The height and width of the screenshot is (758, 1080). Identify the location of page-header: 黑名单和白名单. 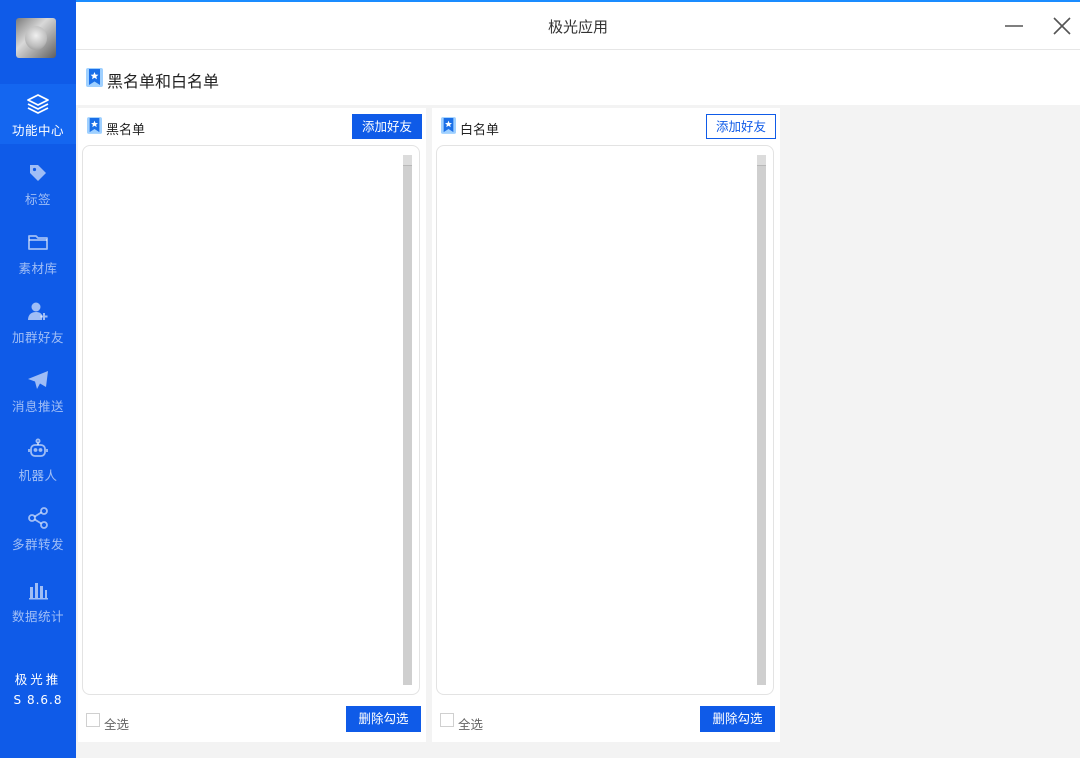
(578, 77).